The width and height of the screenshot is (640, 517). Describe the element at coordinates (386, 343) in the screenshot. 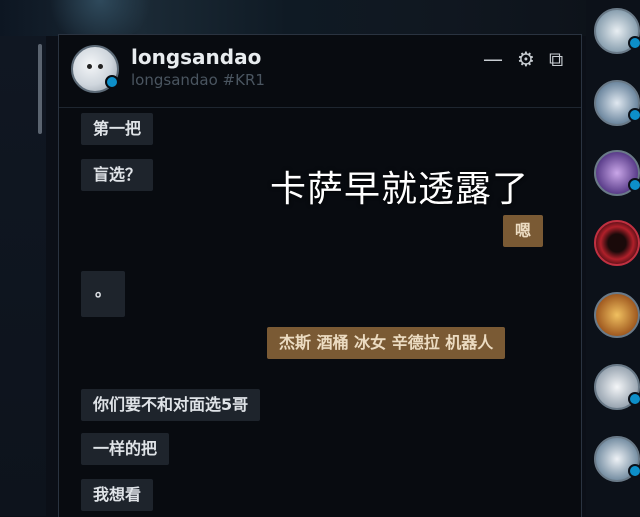

I see `message-outgoing: 杰斯 酒桶 冰女 辛德拉 机器人` at that location.